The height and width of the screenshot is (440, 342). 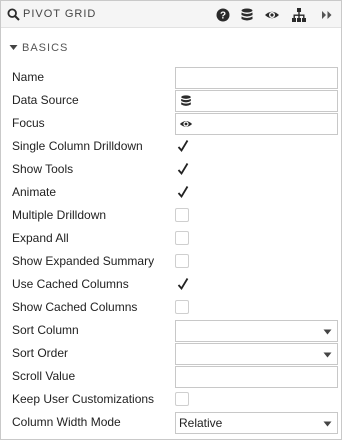 I want to click on row-focus: Focus, so click(x=171, y=123).